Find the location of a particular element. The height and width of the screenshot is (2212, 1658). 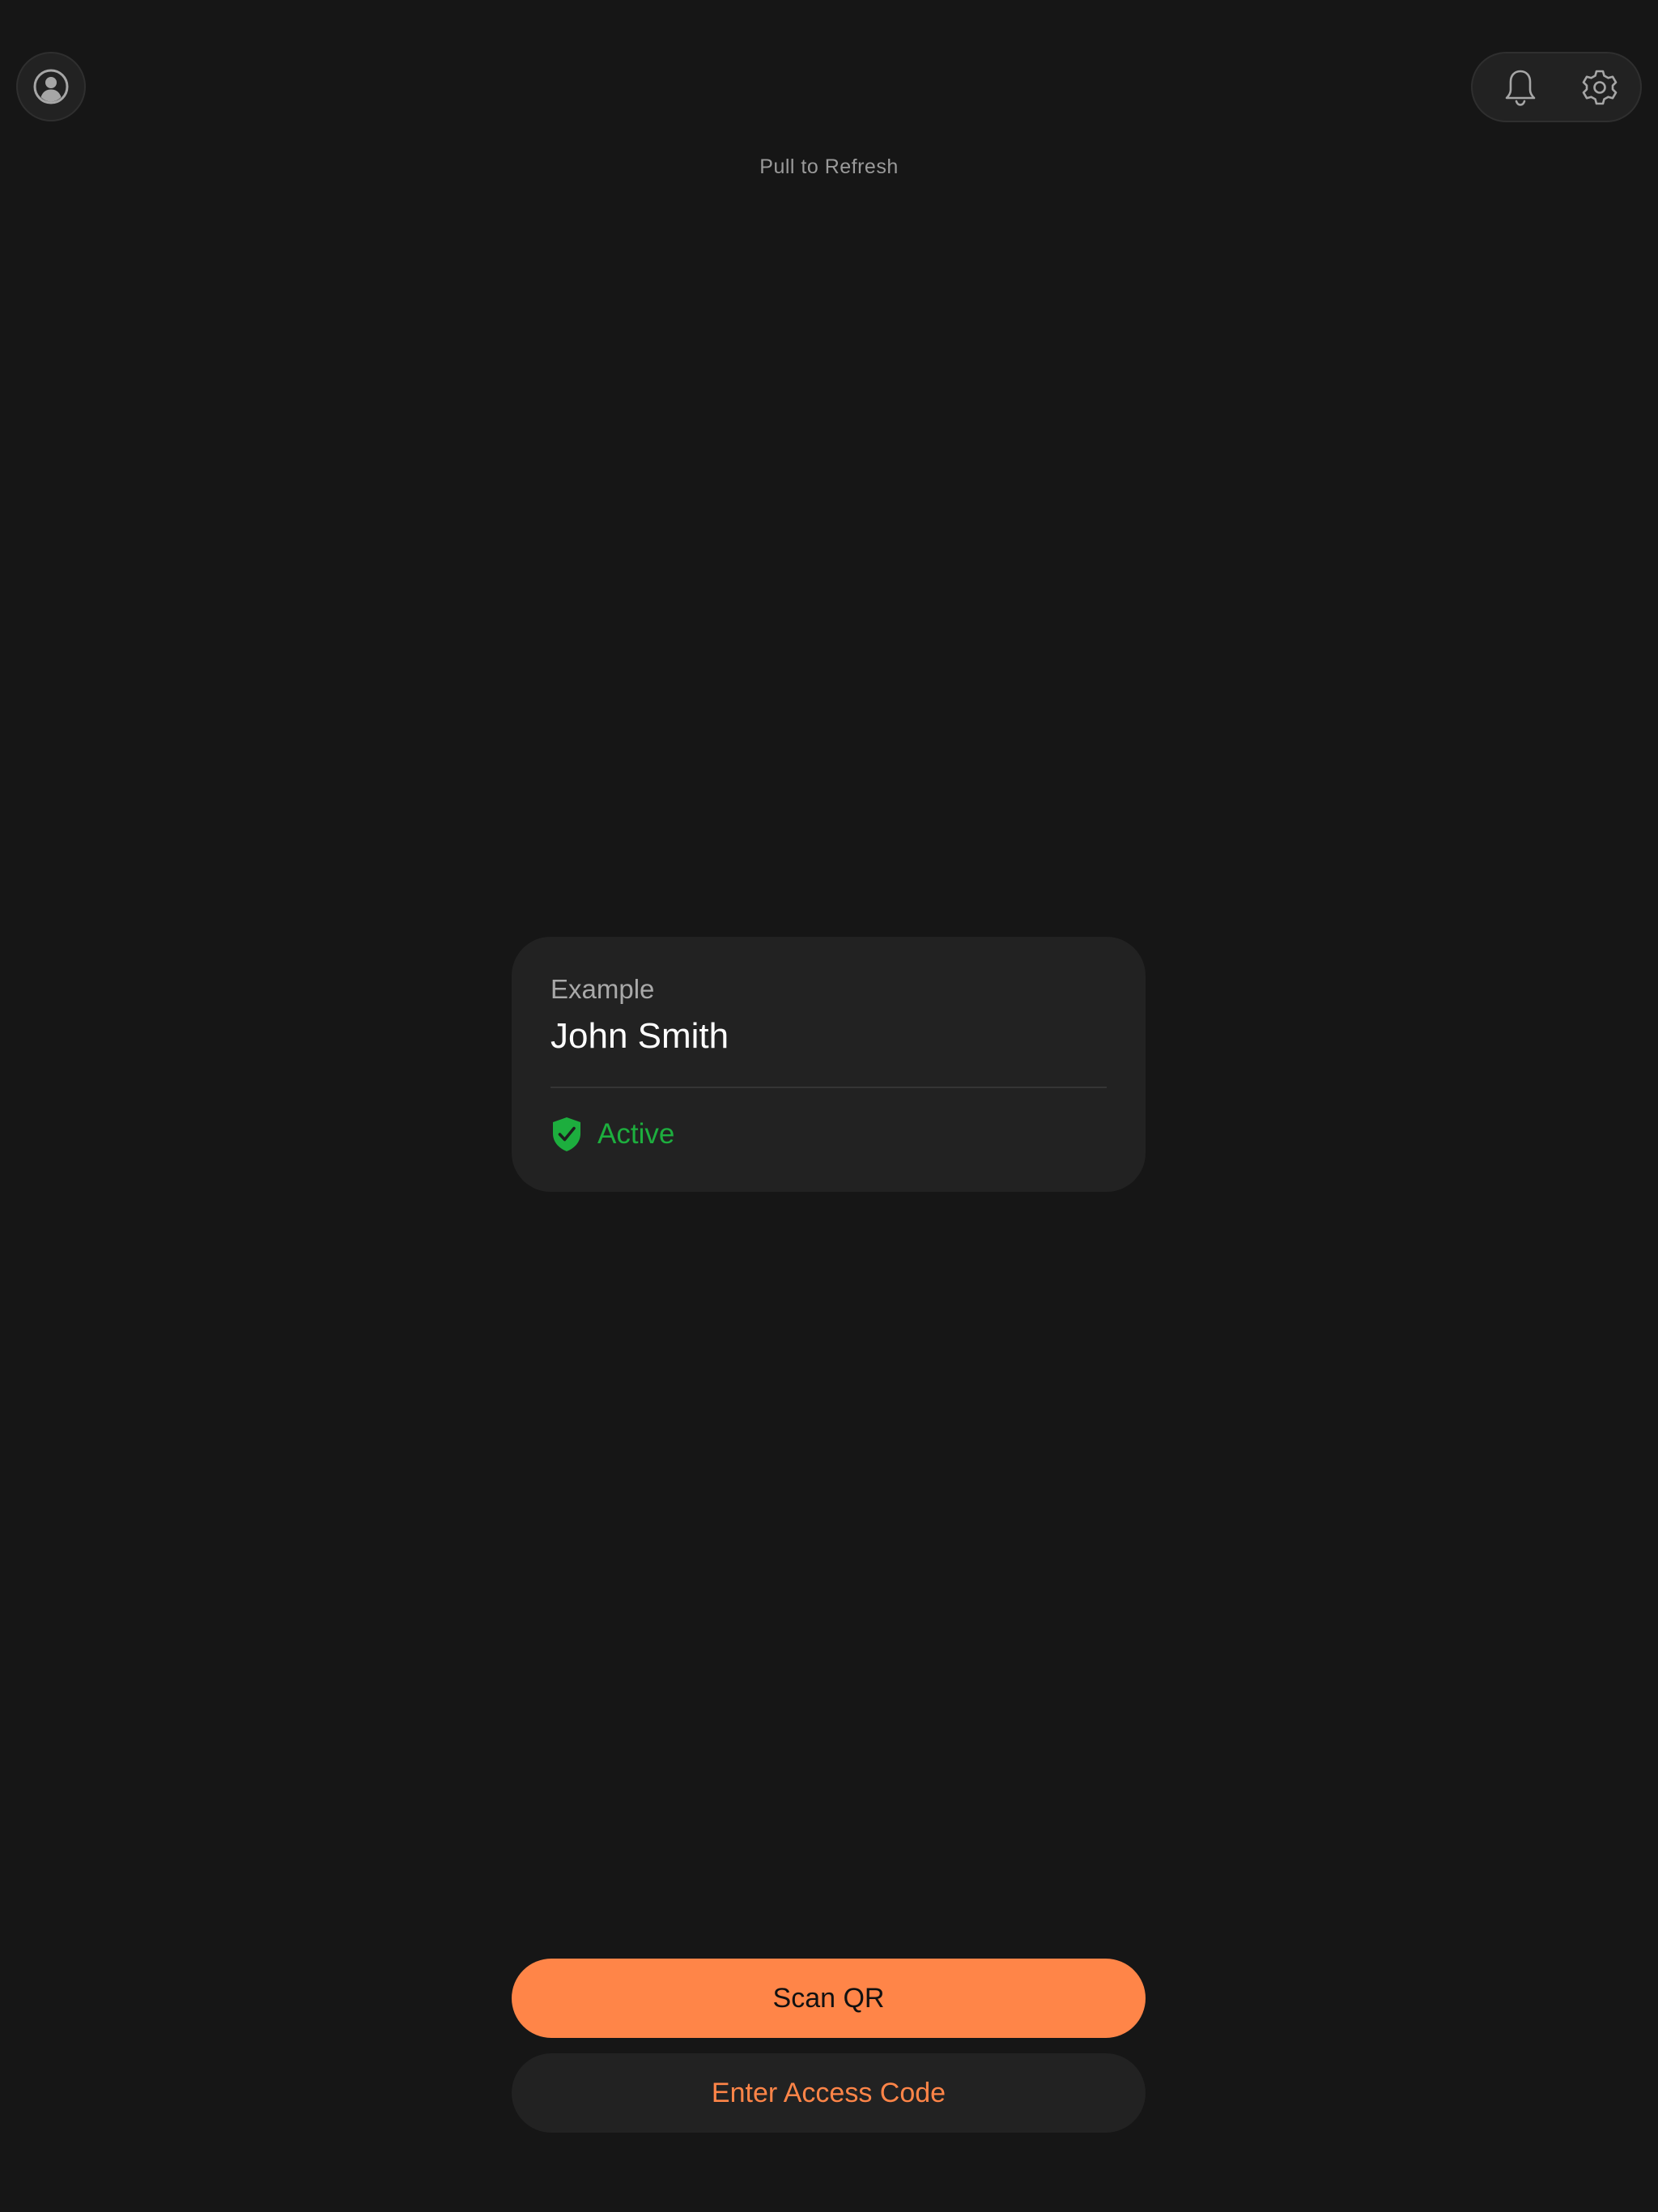

user-card: Example John Smith Active is located at coordinates (829, 1064).